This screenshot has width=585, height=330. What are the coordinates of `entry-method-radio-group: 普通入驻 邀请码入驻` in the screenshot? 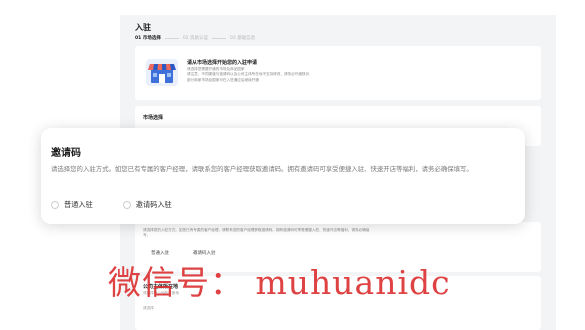 It's located at (111, 205).